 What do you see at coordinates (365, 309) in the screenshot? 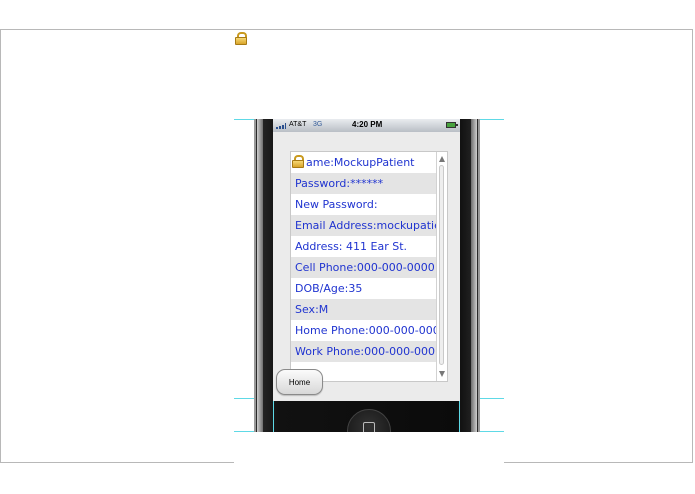
I see `list-item-sex: Sex:M` at bounding box center [365, 309].